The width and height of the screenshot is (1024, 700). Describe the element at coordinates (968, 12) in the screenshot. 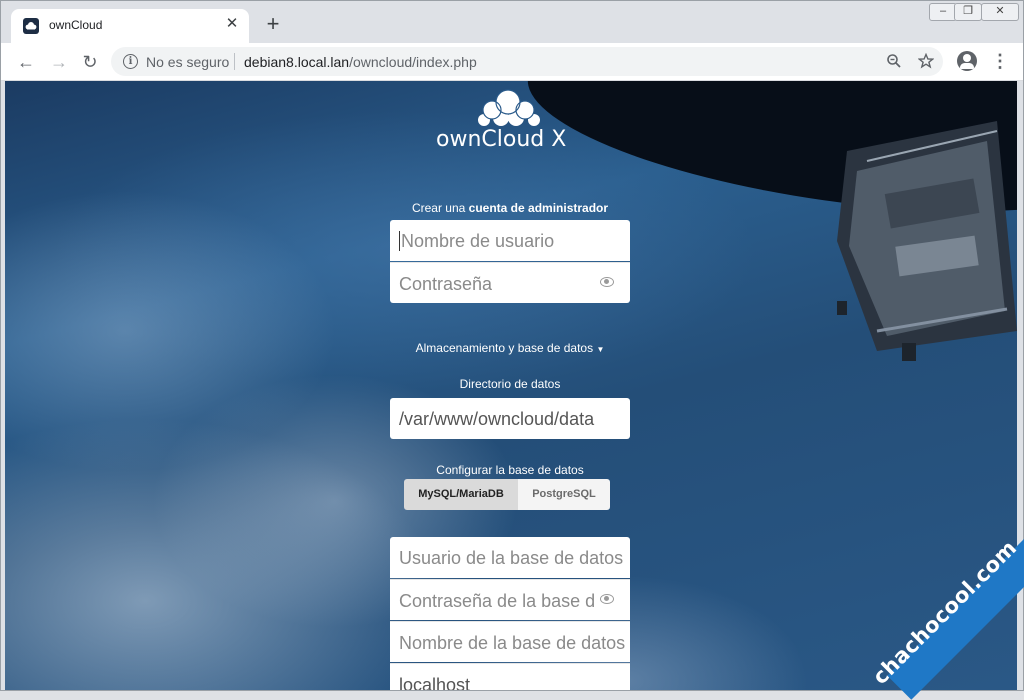

I see `restore-button: ❐` at that location.